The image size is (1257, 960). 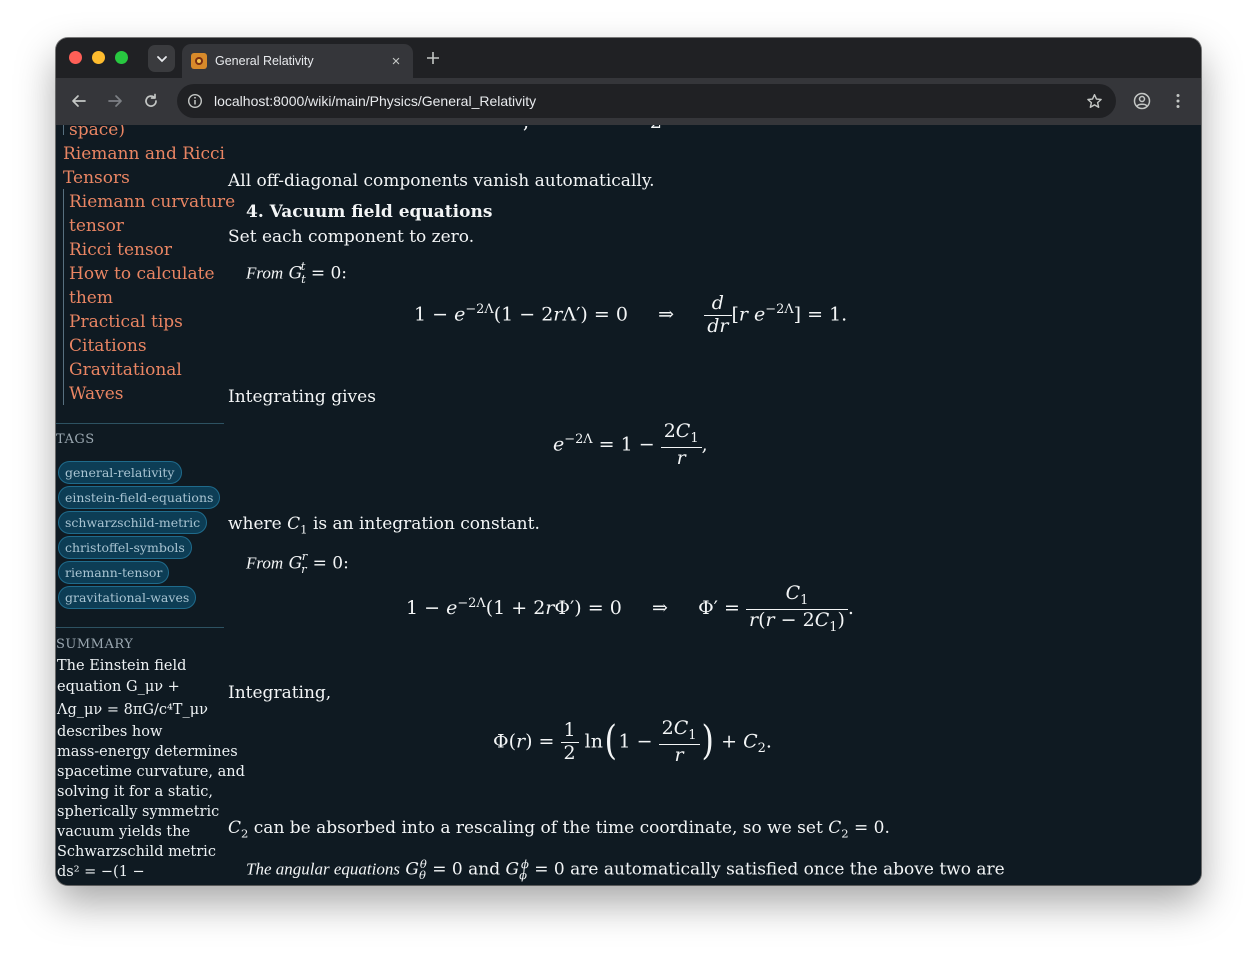 I want to click on site-info-icon, so click(x=195, y=101).